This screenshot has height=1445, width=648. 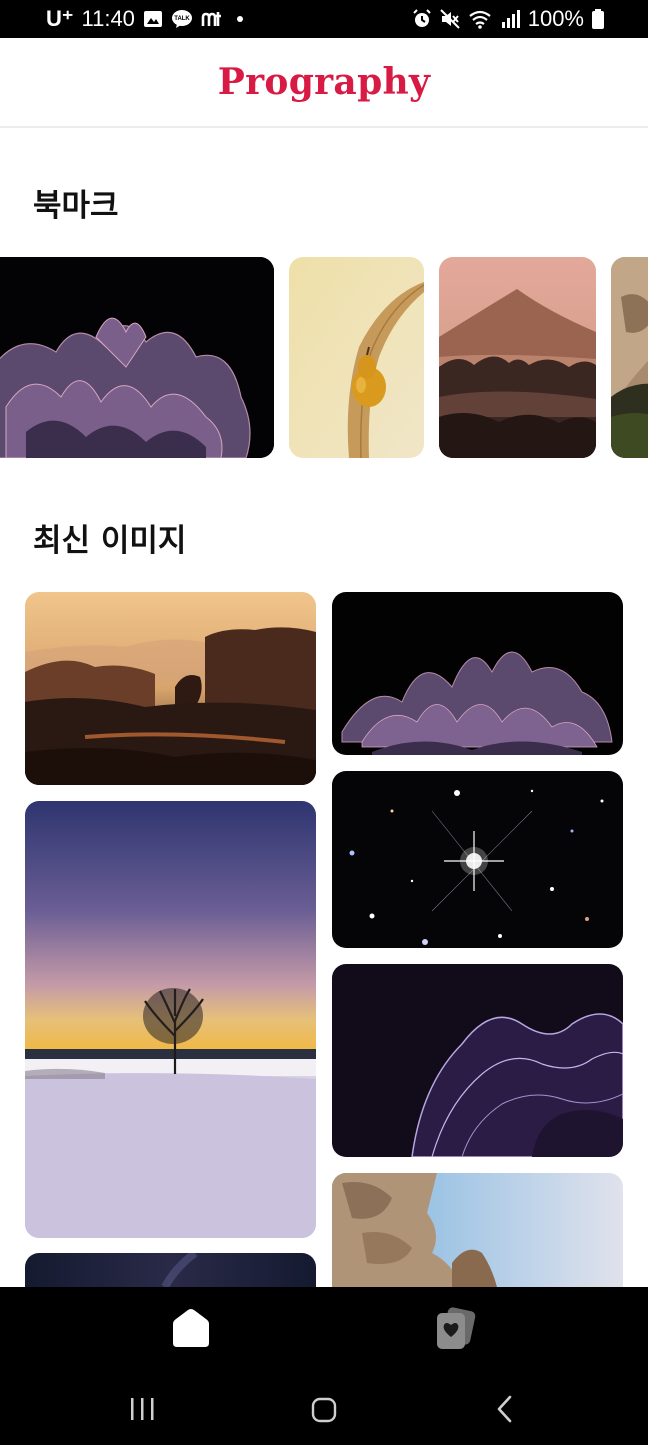 I want to click on system-home-icon, so click(x=324, y=1410).